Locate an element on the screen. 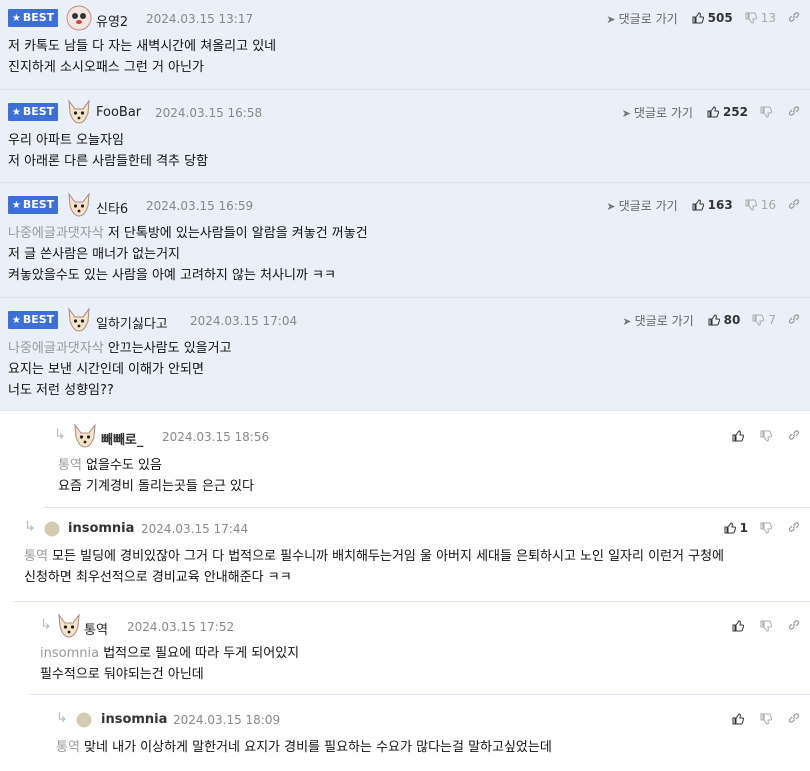  dislike-button: 13 is located at coordinates (760, 18).